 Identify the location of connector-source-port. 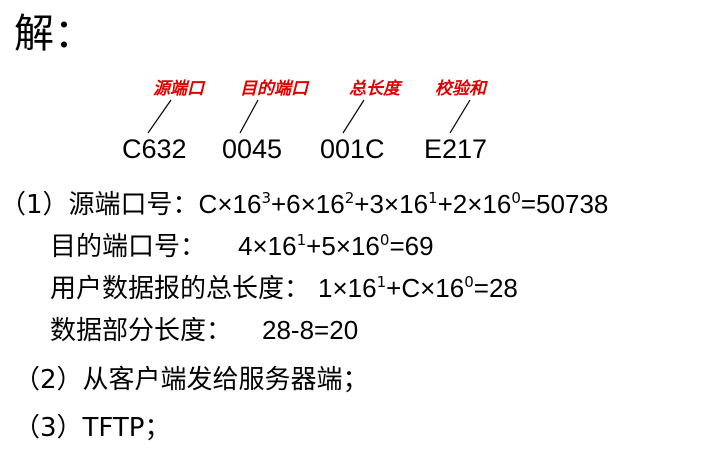
(159, 116).